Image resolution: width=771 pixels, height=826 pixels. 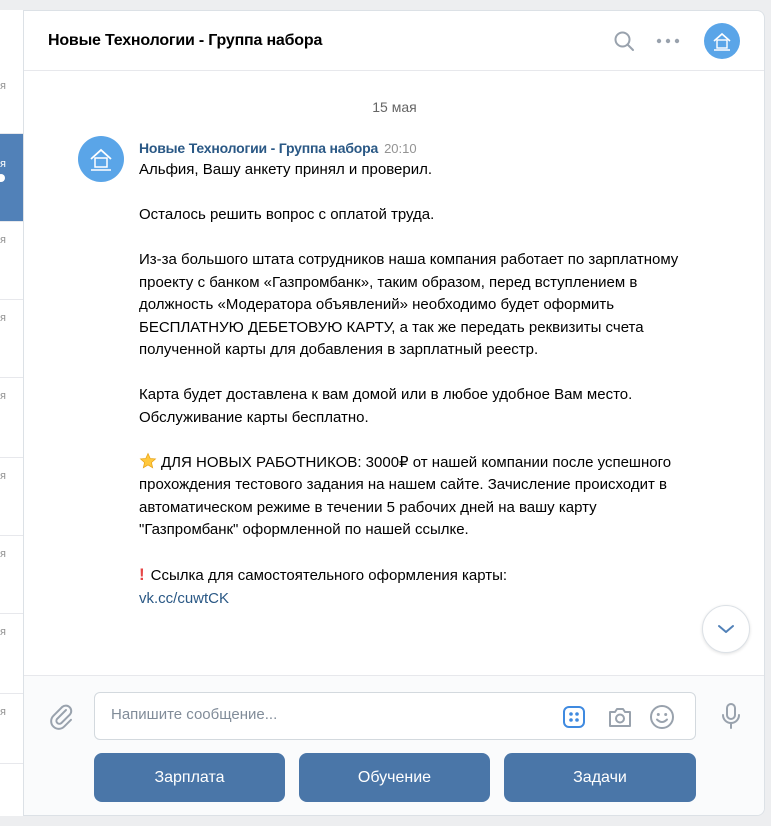 What do you see at coordinates (321, 714) in the screenshot?
I see `message-input` at bounding box center [321, 714].